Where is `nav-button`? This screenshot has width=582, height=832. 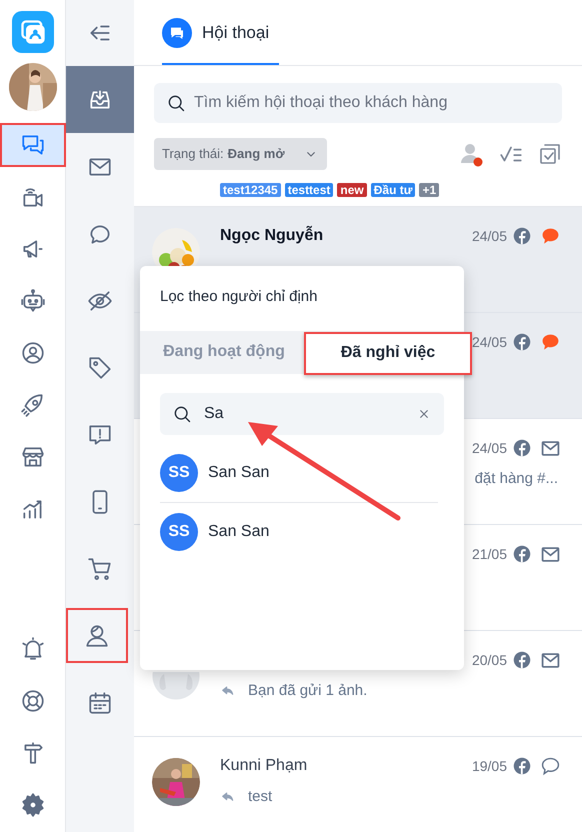 nav-button is located at coordinates (32, 145).